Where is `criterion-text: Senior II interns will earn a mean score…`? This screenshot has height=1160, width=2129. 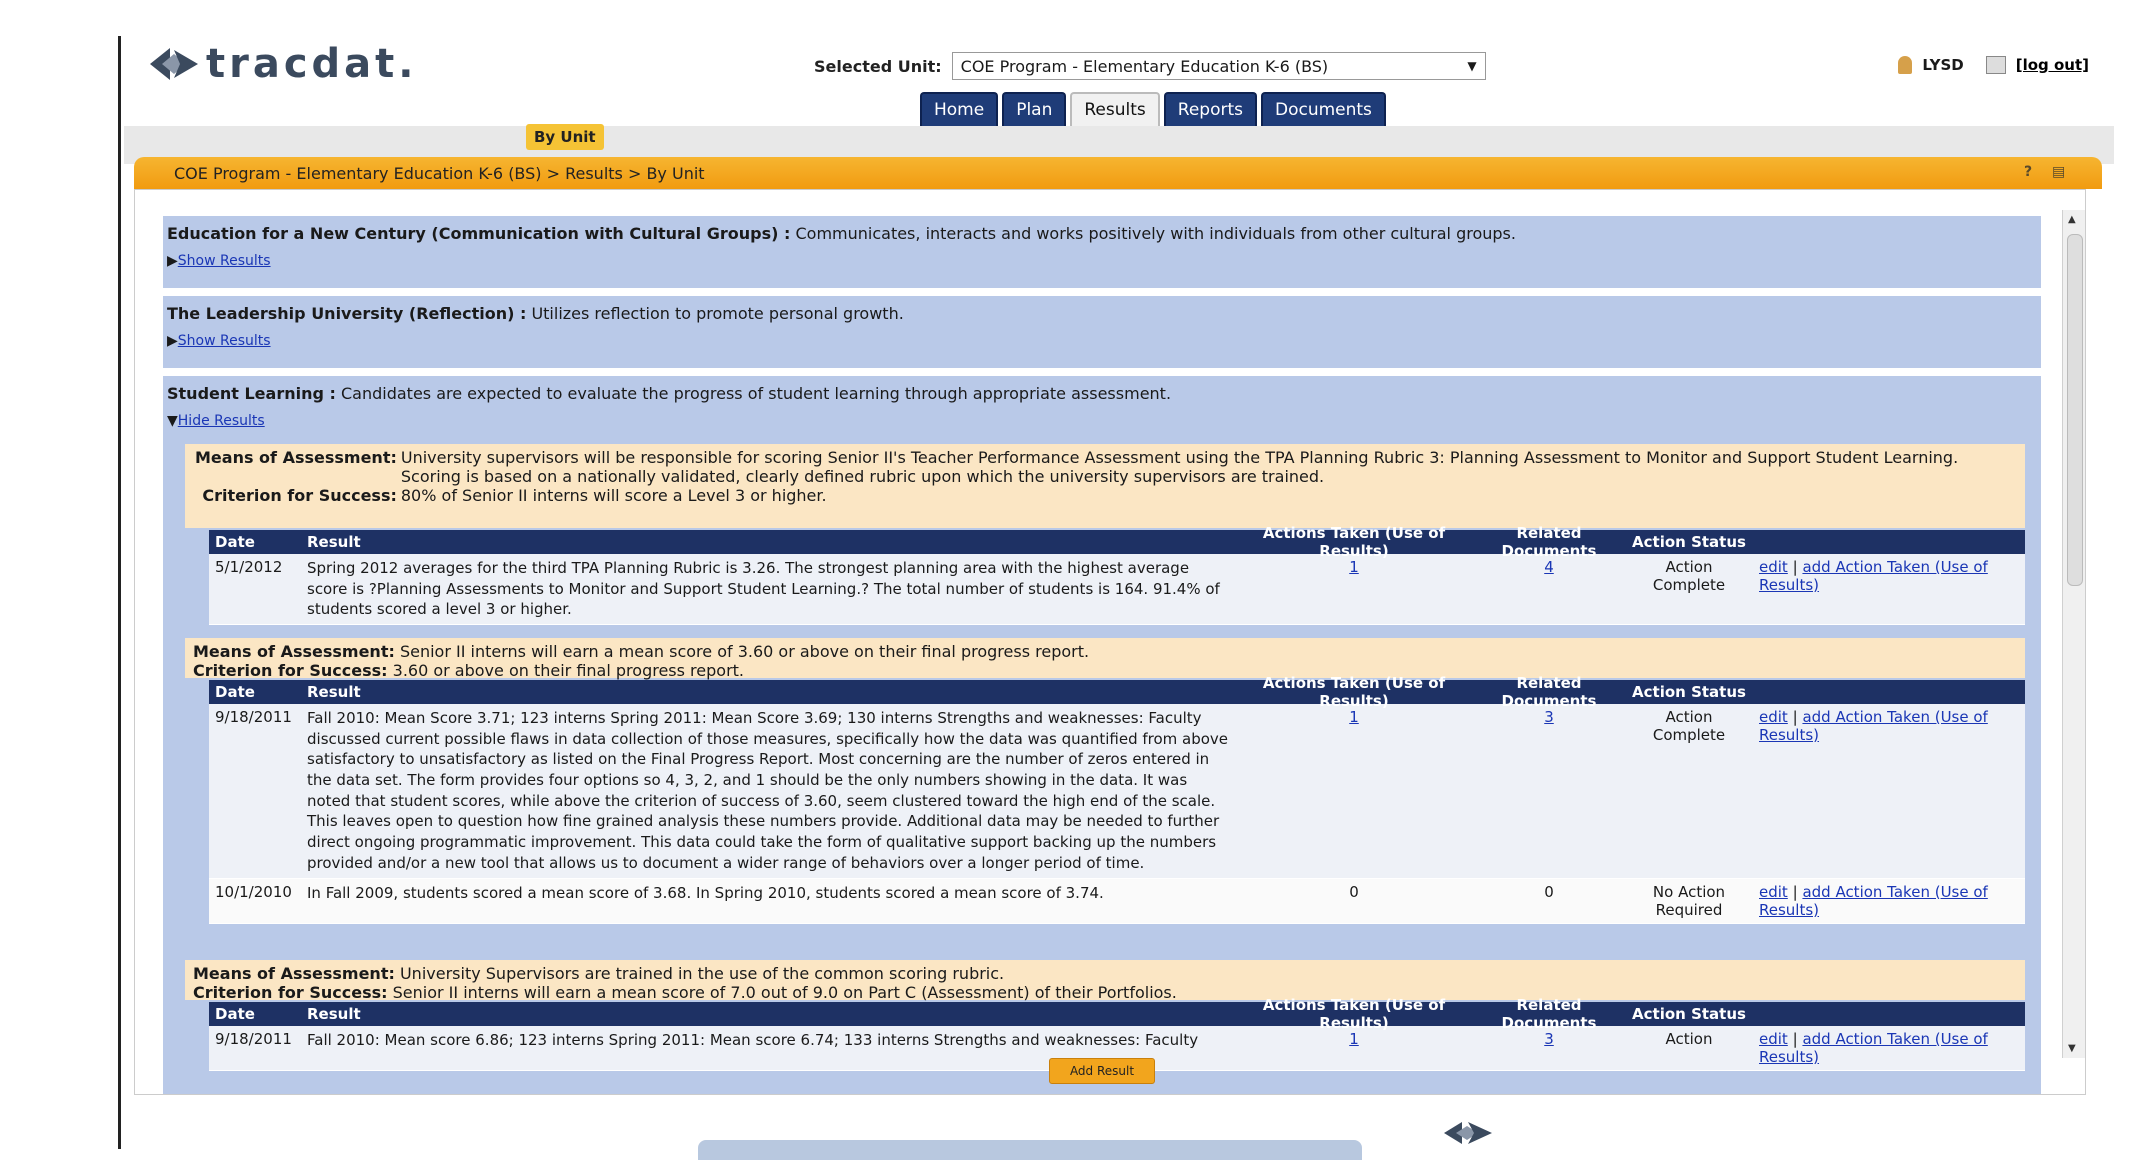
criterion-text: Senior II interns will earn a mean score… is located at coordinates (784, 992).